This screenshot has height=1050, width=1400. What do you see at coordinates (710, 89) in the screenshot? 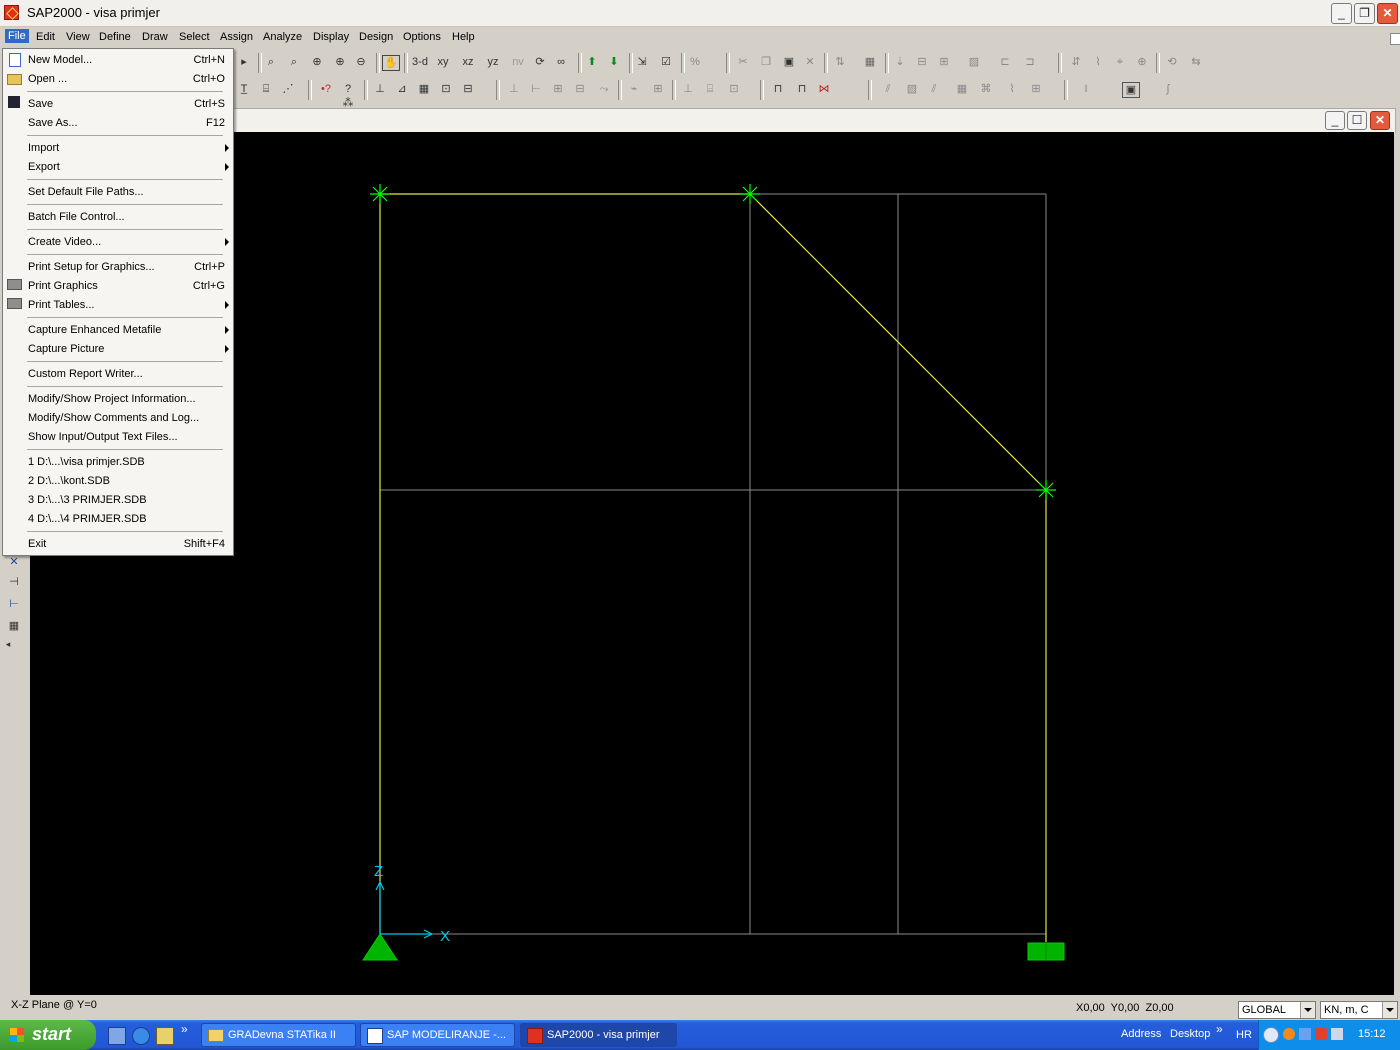
I see `display-stresses-icon: ⌸` at bounding box center [710, 89].